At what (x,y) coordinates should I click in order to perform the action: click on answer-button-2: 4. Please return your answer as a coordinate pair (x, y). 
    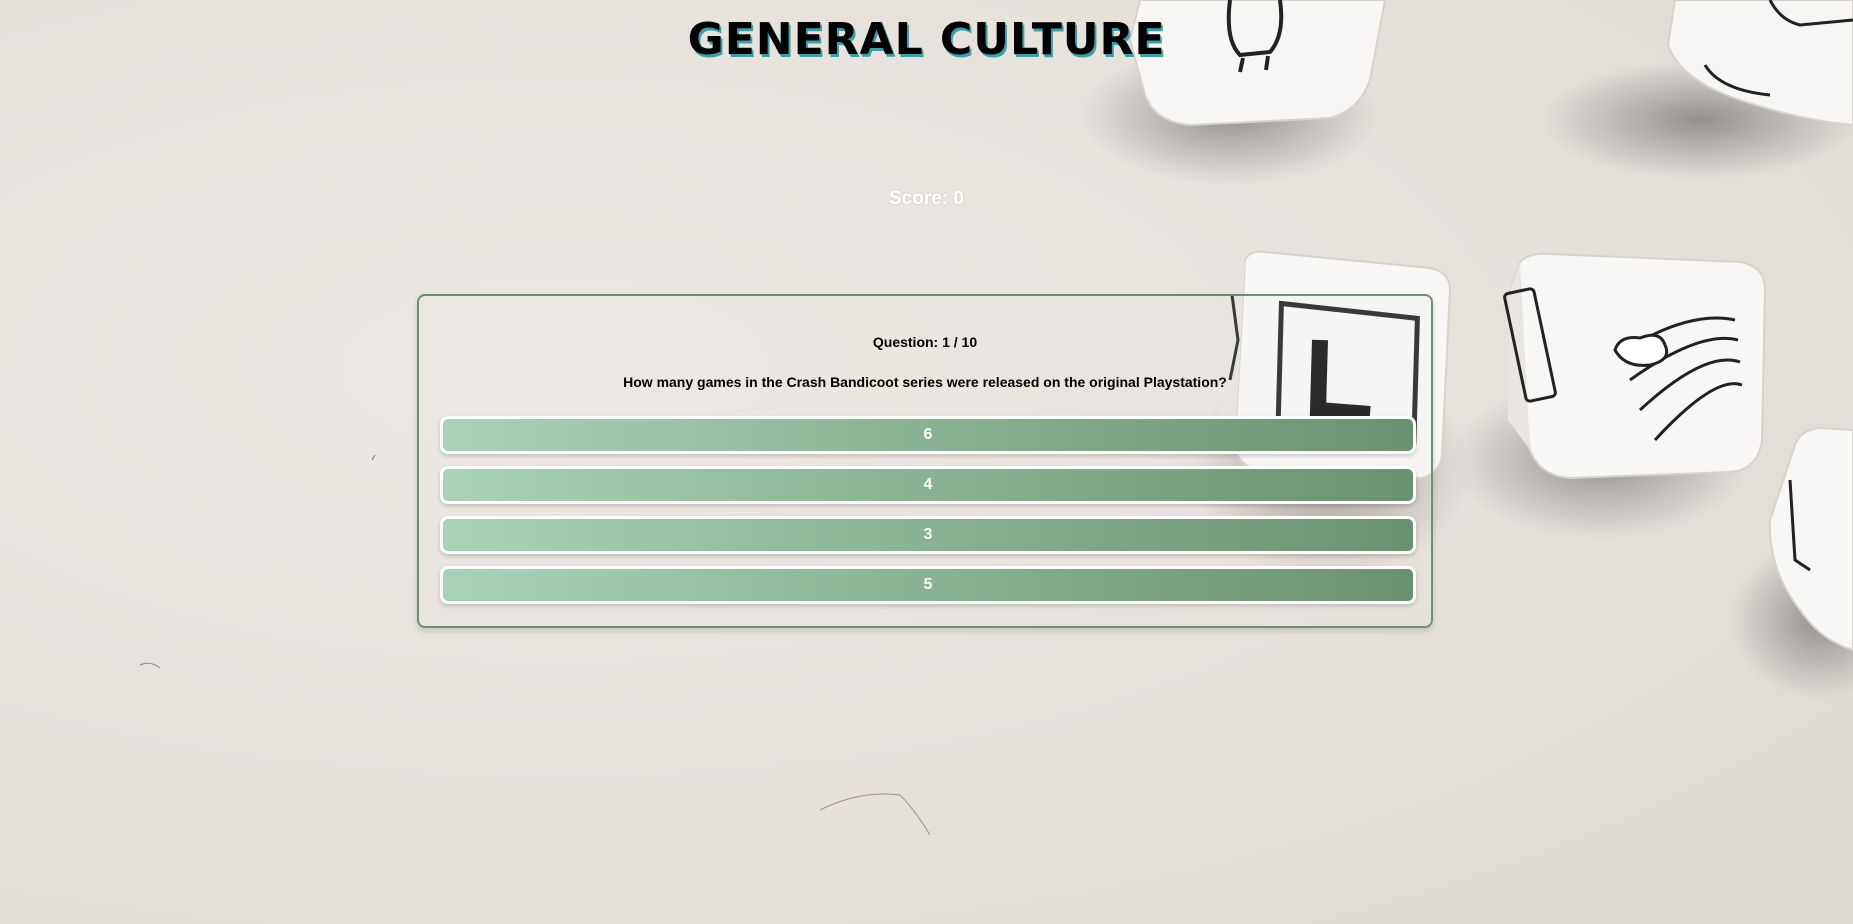
    Looking at the image, I should click on (928, 485).